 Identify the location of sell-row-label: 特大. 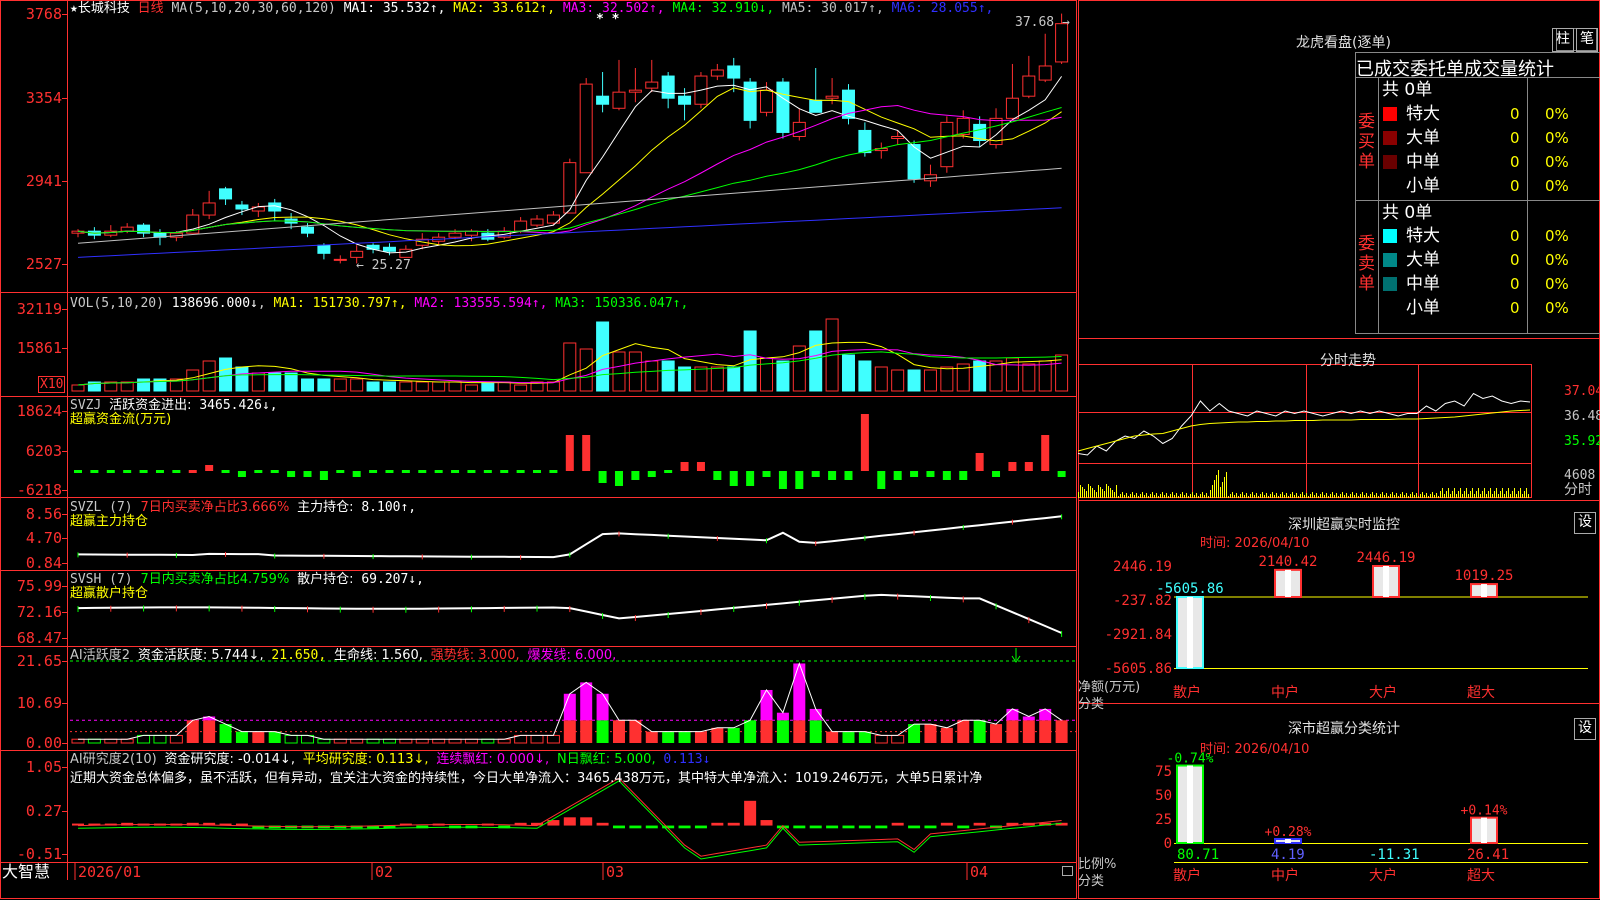
(1423, 236).